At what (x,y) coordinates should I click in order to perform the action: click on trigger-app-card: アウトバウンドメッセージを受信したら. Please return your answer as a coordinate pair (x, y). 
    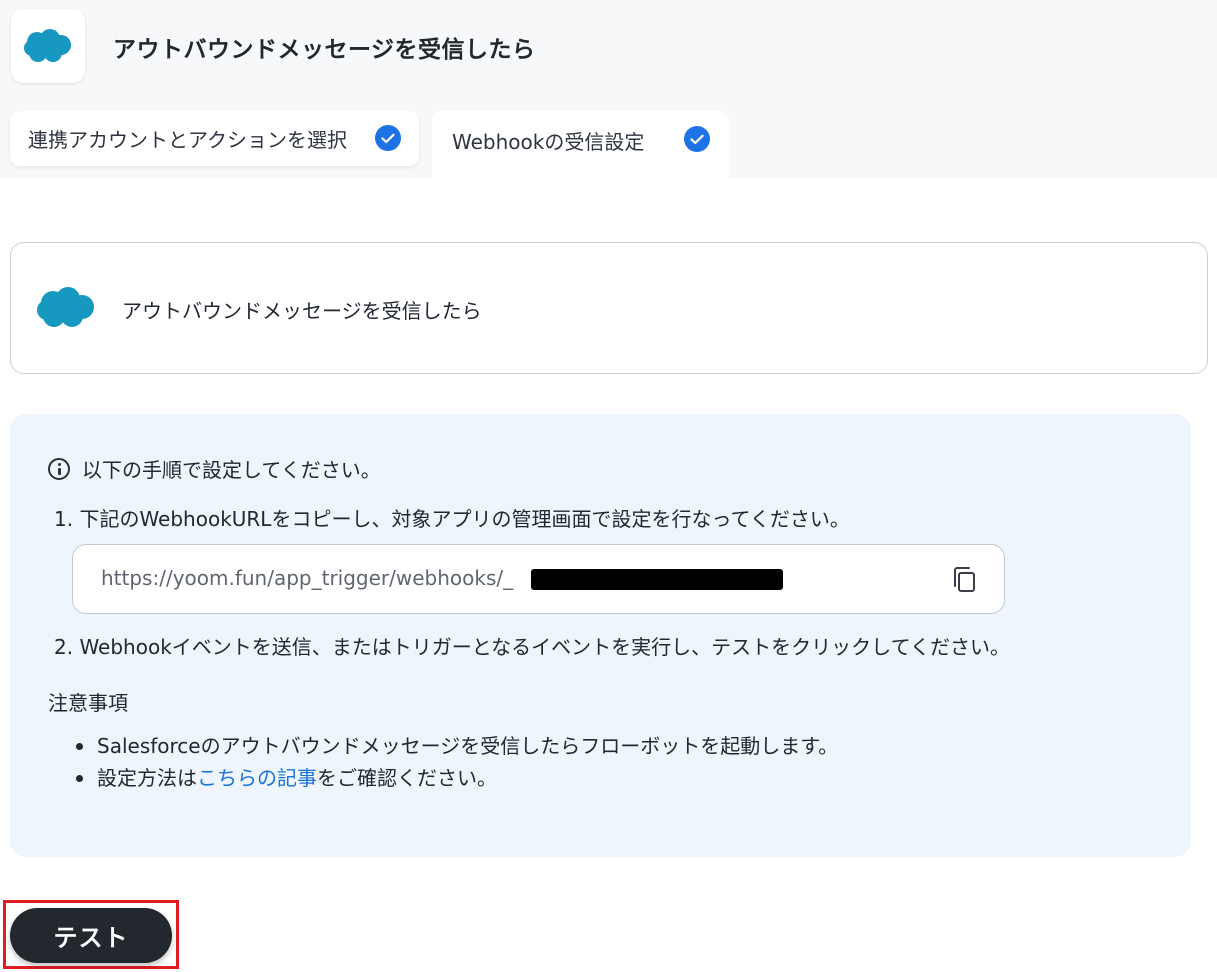
    Looking at the image, I should click on (609, 308).